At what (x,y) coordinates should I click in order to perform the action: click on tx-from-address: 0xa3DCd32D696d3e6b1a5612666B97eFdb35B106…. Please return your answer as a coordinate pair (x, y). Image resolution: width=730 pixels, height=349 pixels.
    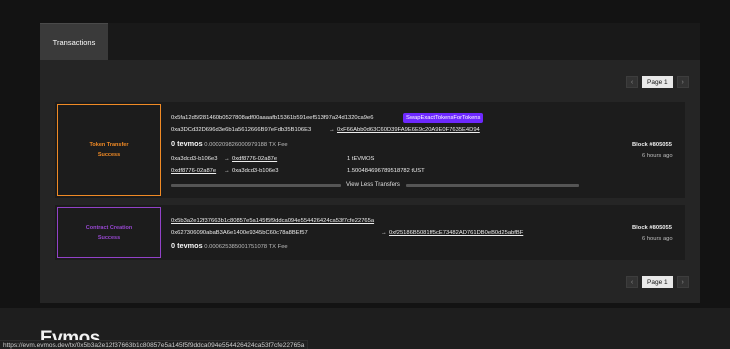
    Looking at the image, I should click on (241, 130).